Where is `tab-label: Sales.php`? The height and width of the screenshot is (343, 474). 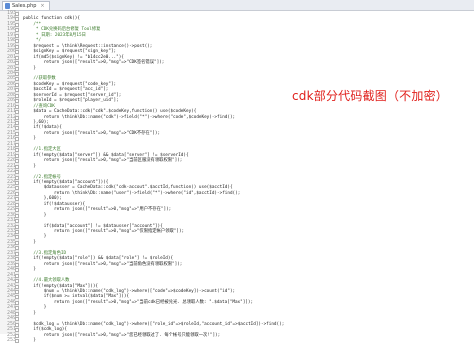 tab-label: Sales.php is located at coordinates (24, 6).